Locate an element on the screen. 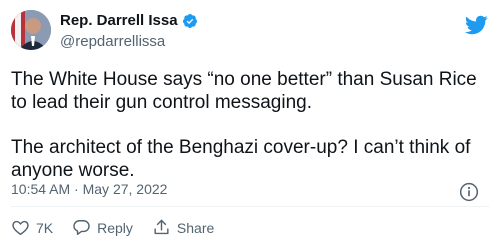  share-label: Share is located at coordinates (195, 227).